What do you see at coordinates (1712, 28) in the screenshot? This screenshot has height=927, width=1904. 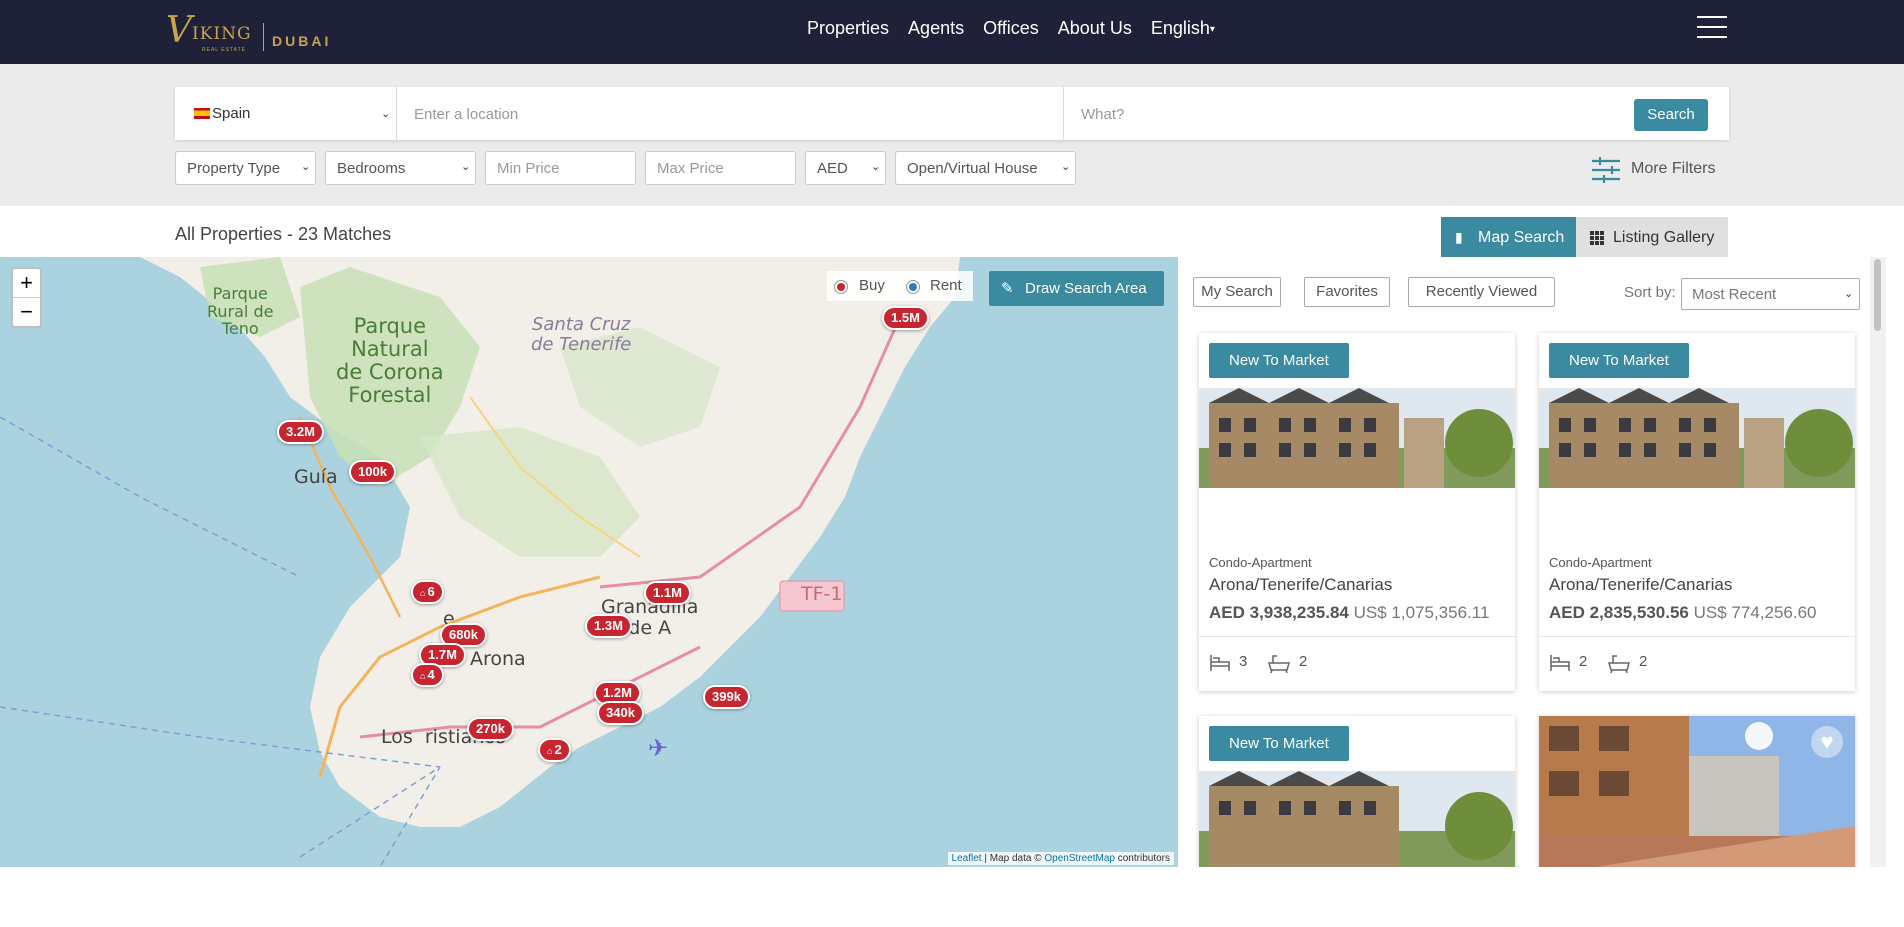 I see `hamburger-menu-icon` at bounding box center [1712, 28].